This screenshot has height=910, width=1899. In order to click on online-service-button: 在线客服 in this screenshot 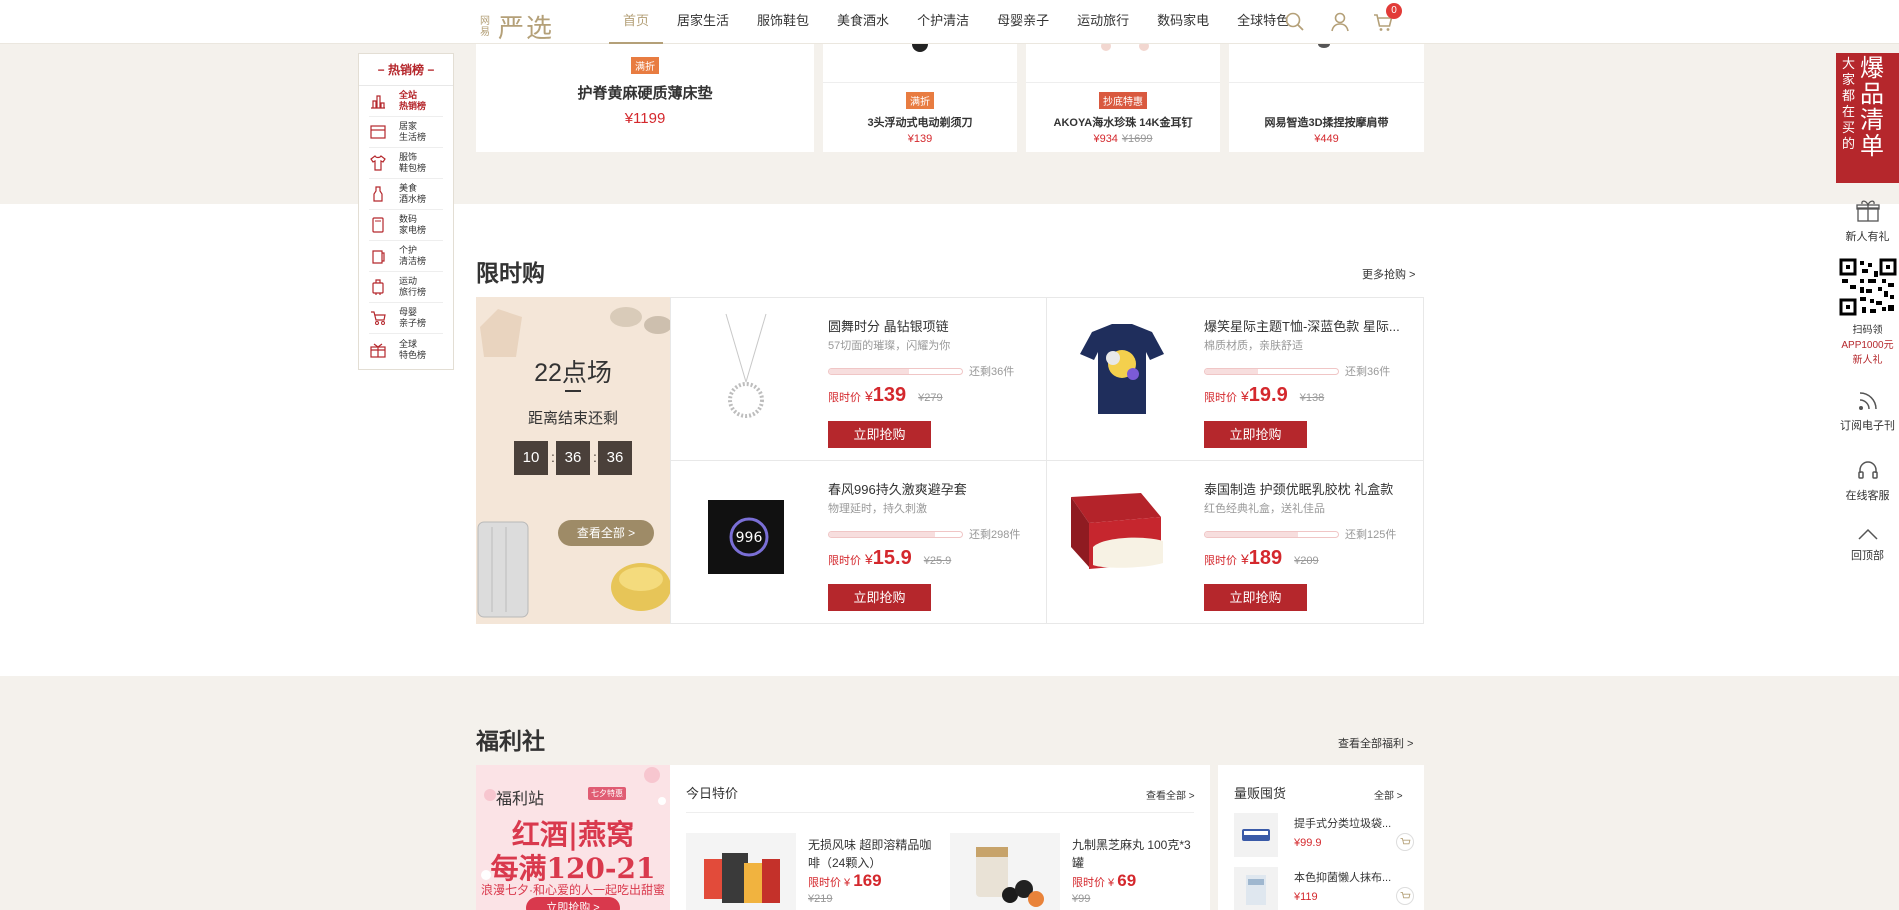, I will do `click(1867, 481)`.